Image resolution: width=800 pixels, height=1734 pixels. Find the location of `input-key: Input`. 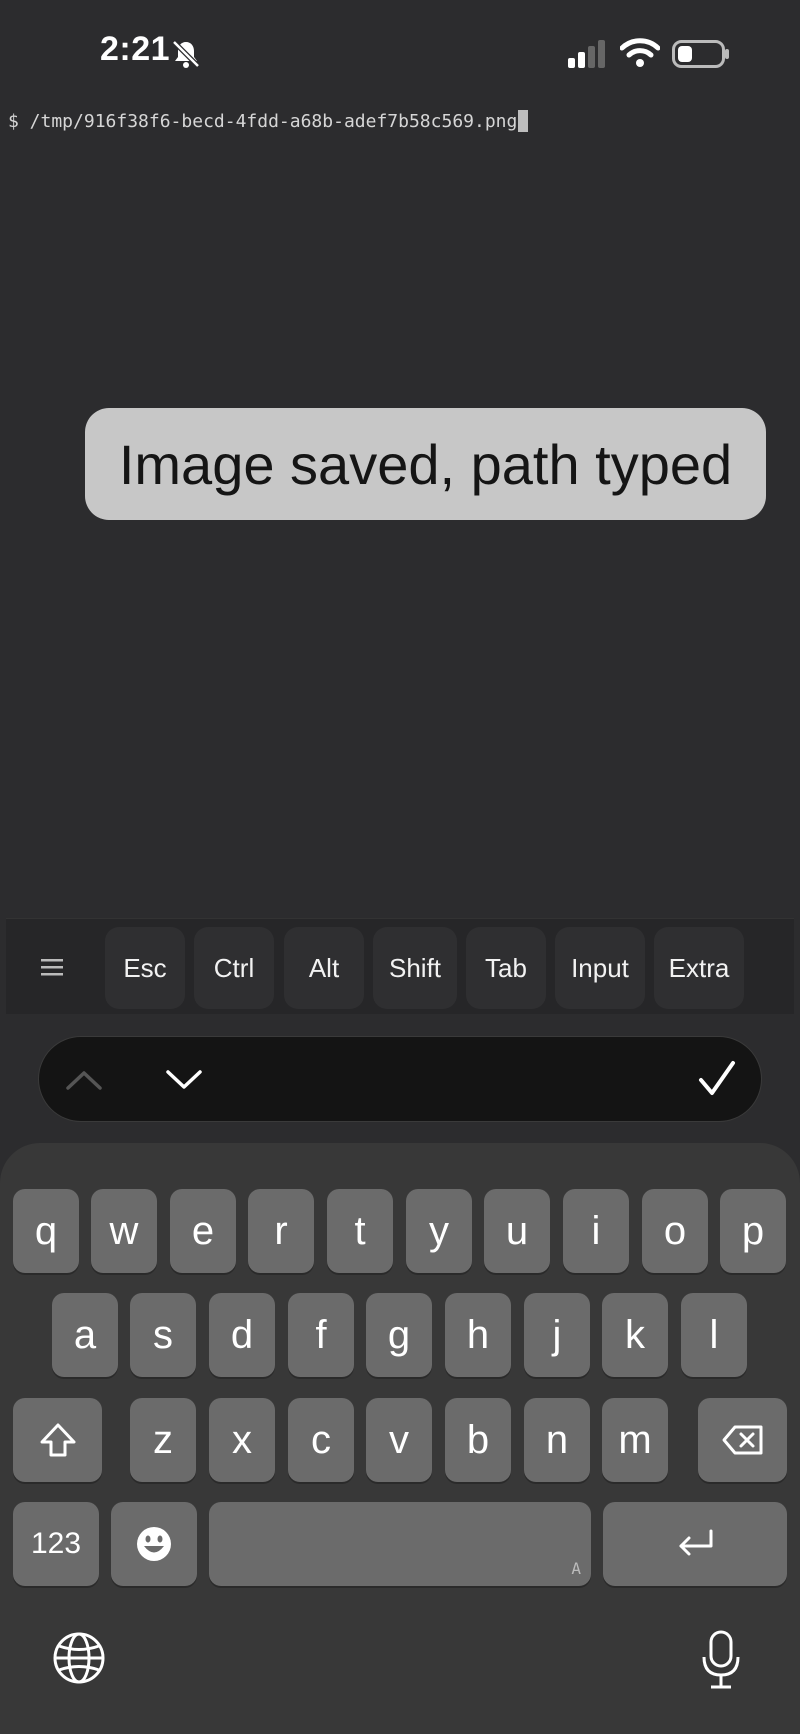

input-key: Input is located at coordinates (600, 968).